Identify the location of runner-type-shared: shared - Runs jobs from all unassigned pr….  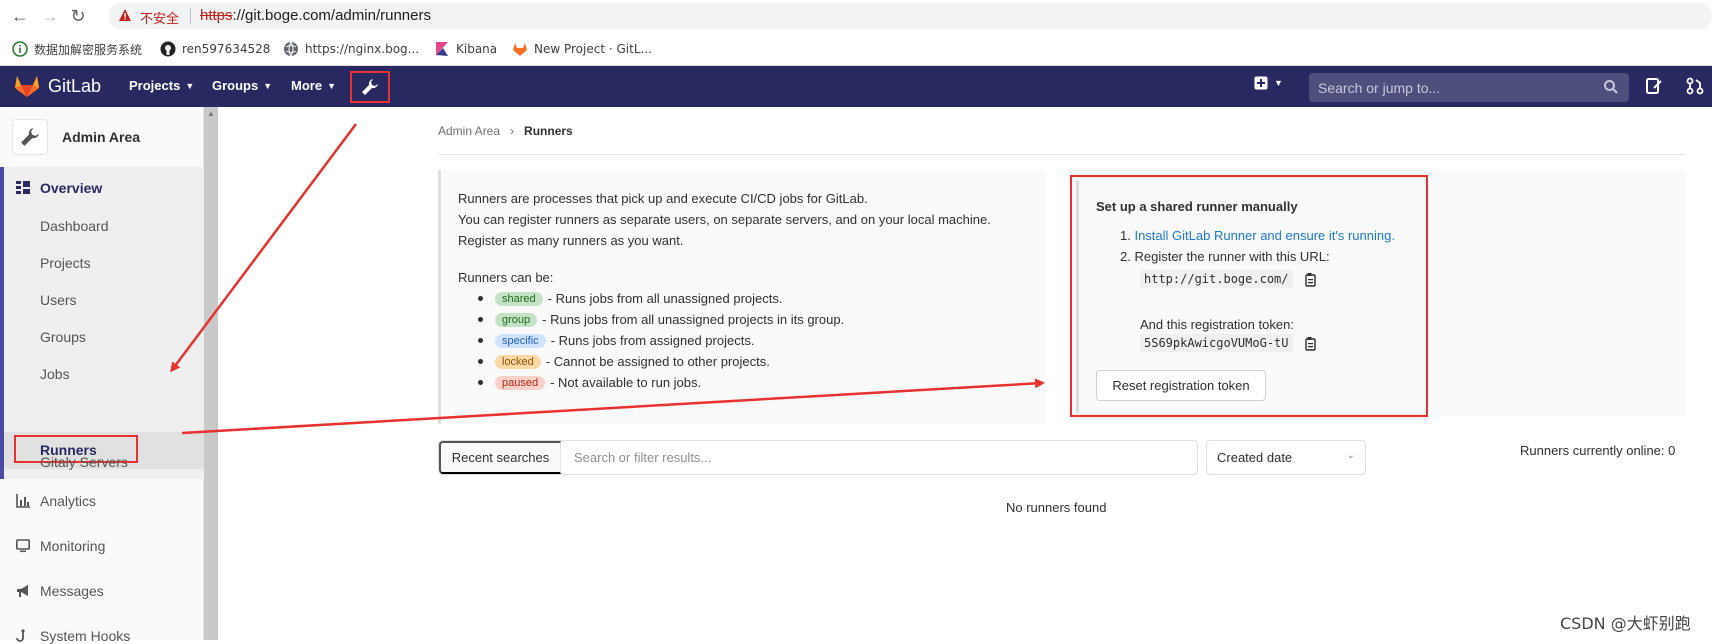
(661, 298).